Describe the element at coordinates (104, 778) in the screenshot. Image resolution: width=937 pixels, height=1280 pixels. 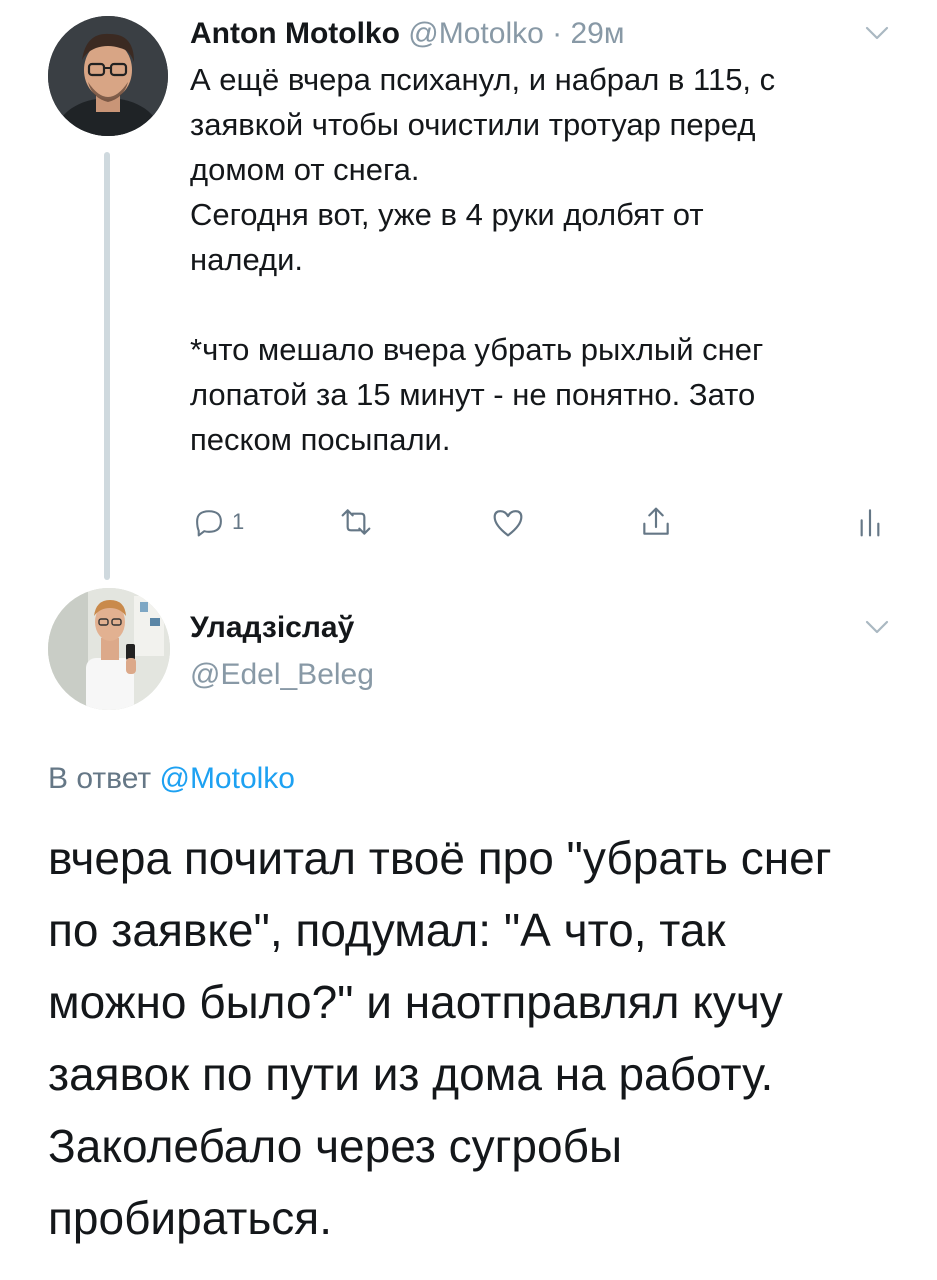
I see `reply-to-label: В ответ` at that location.